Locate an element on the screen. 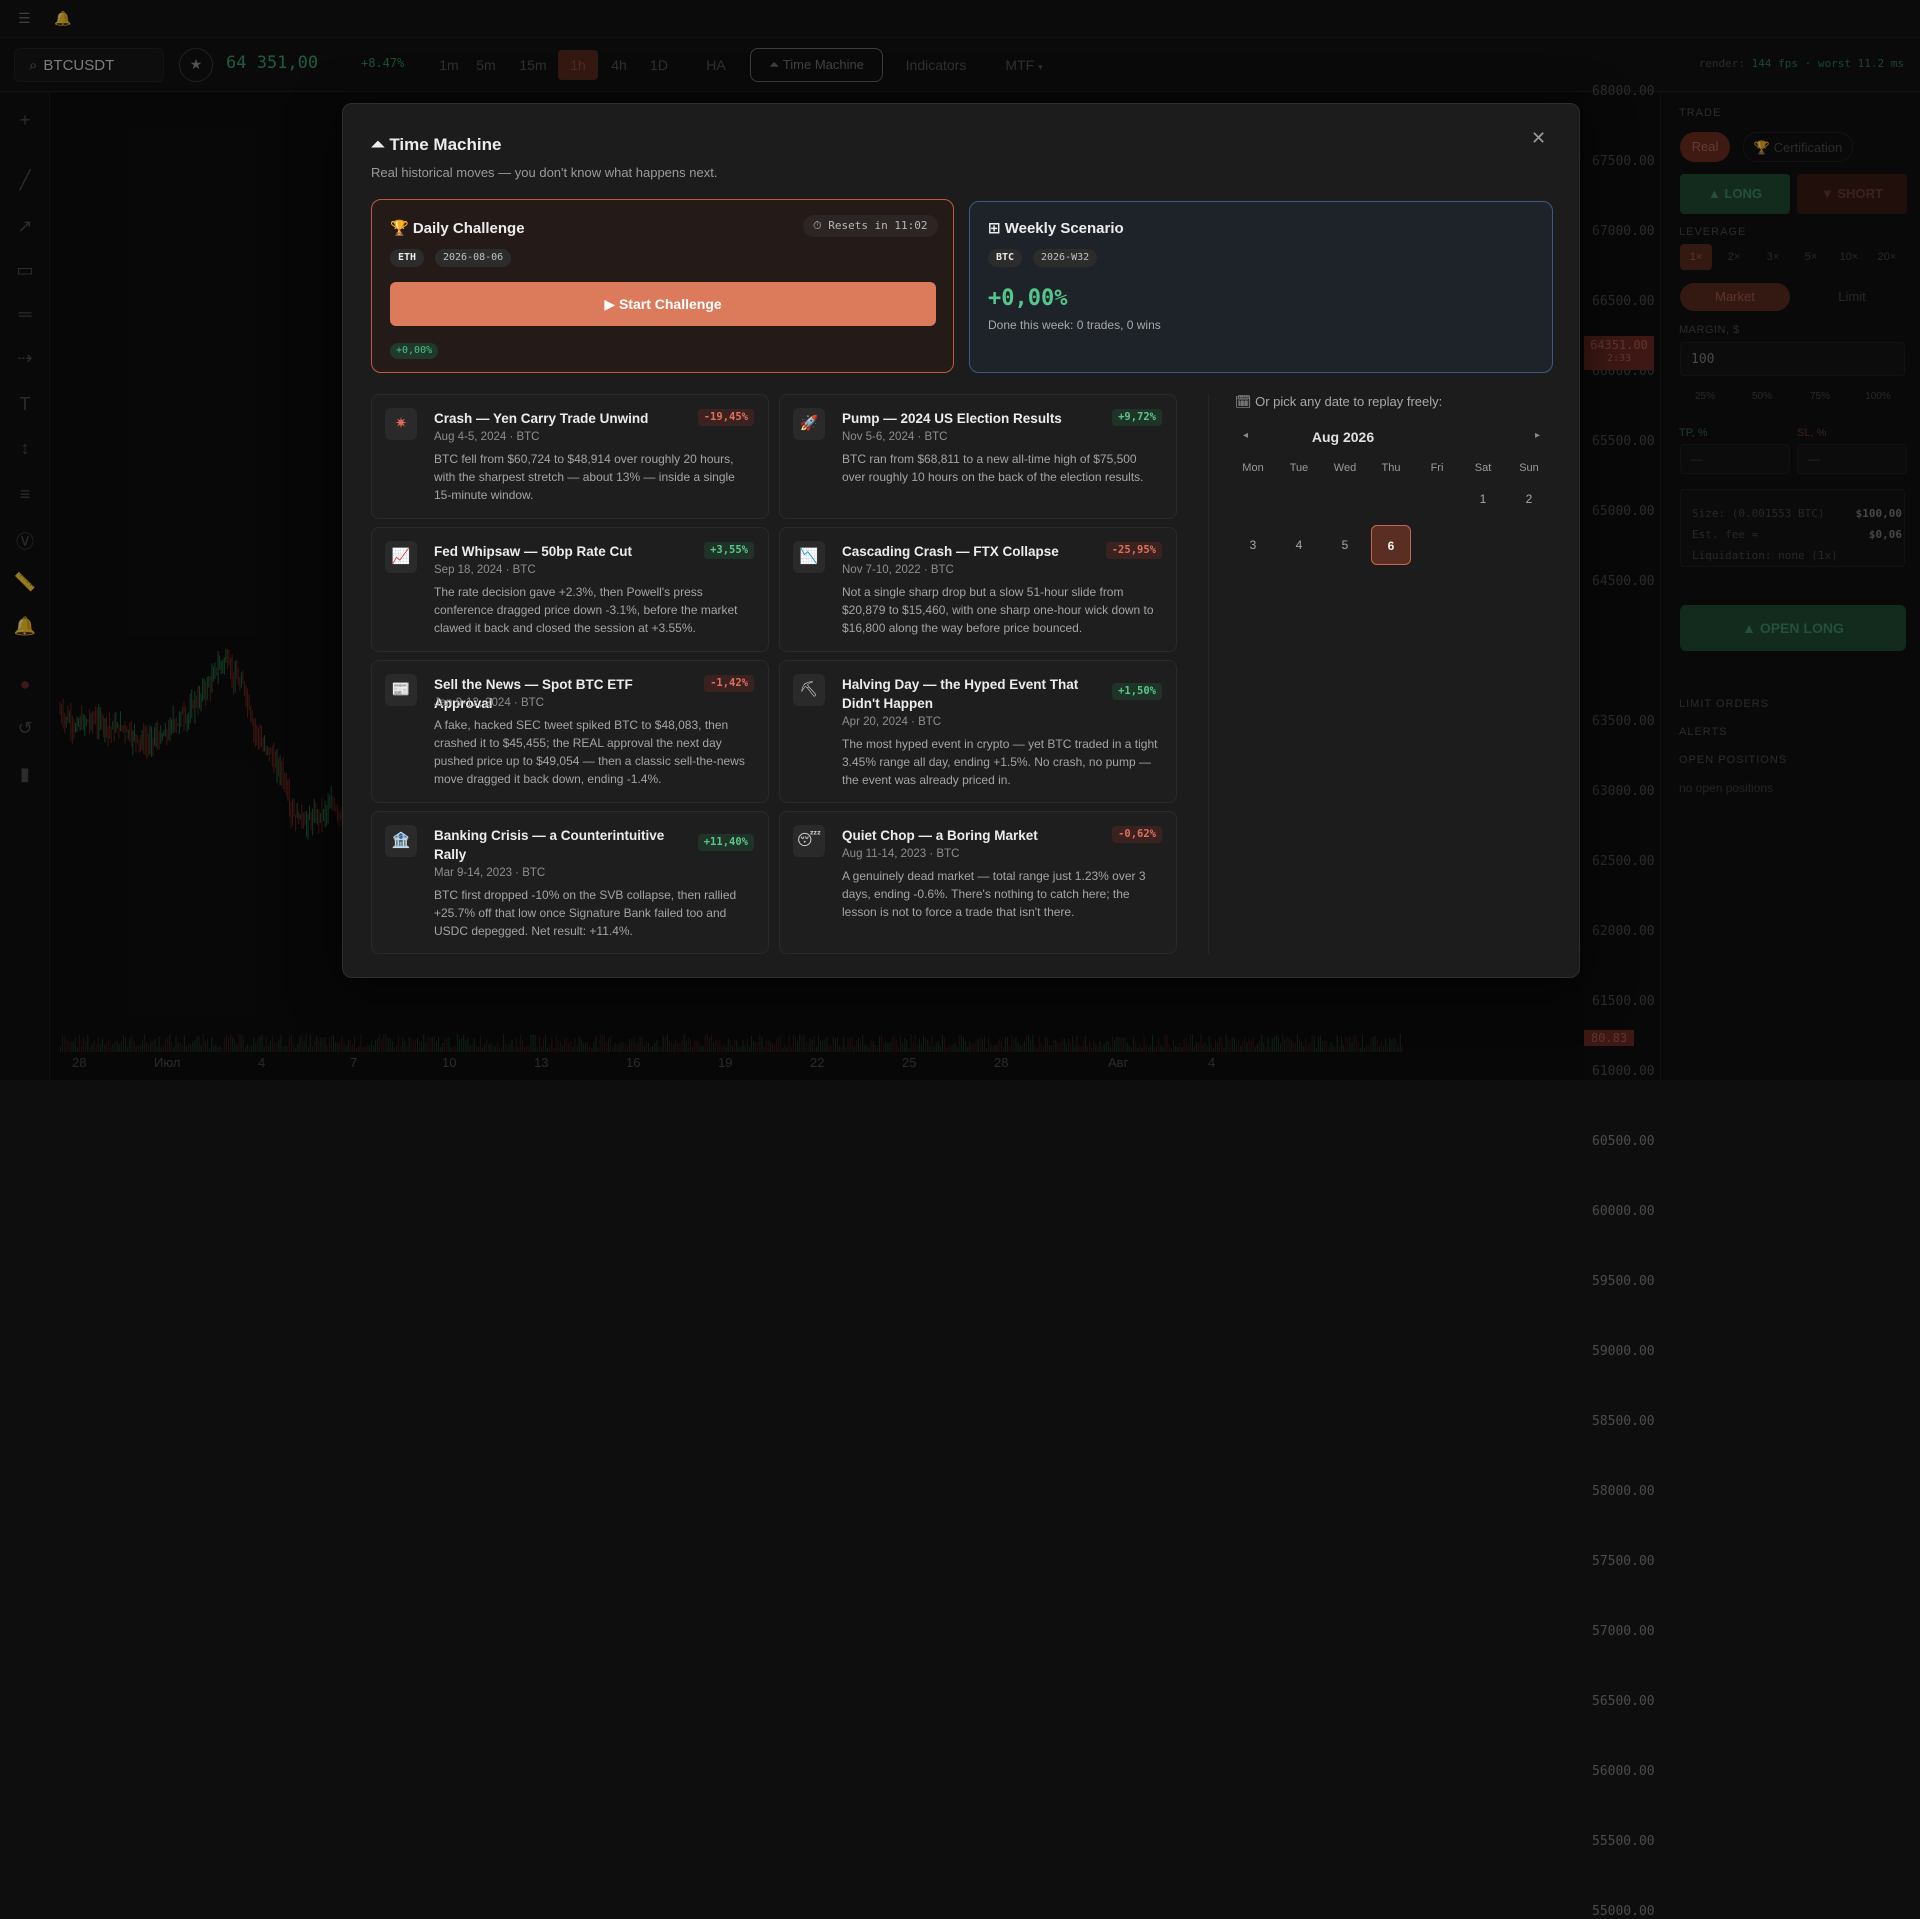 This screenshot has width=1920, height=1919. chart-down-icon: 📉 is located at coordinates (809, 557).